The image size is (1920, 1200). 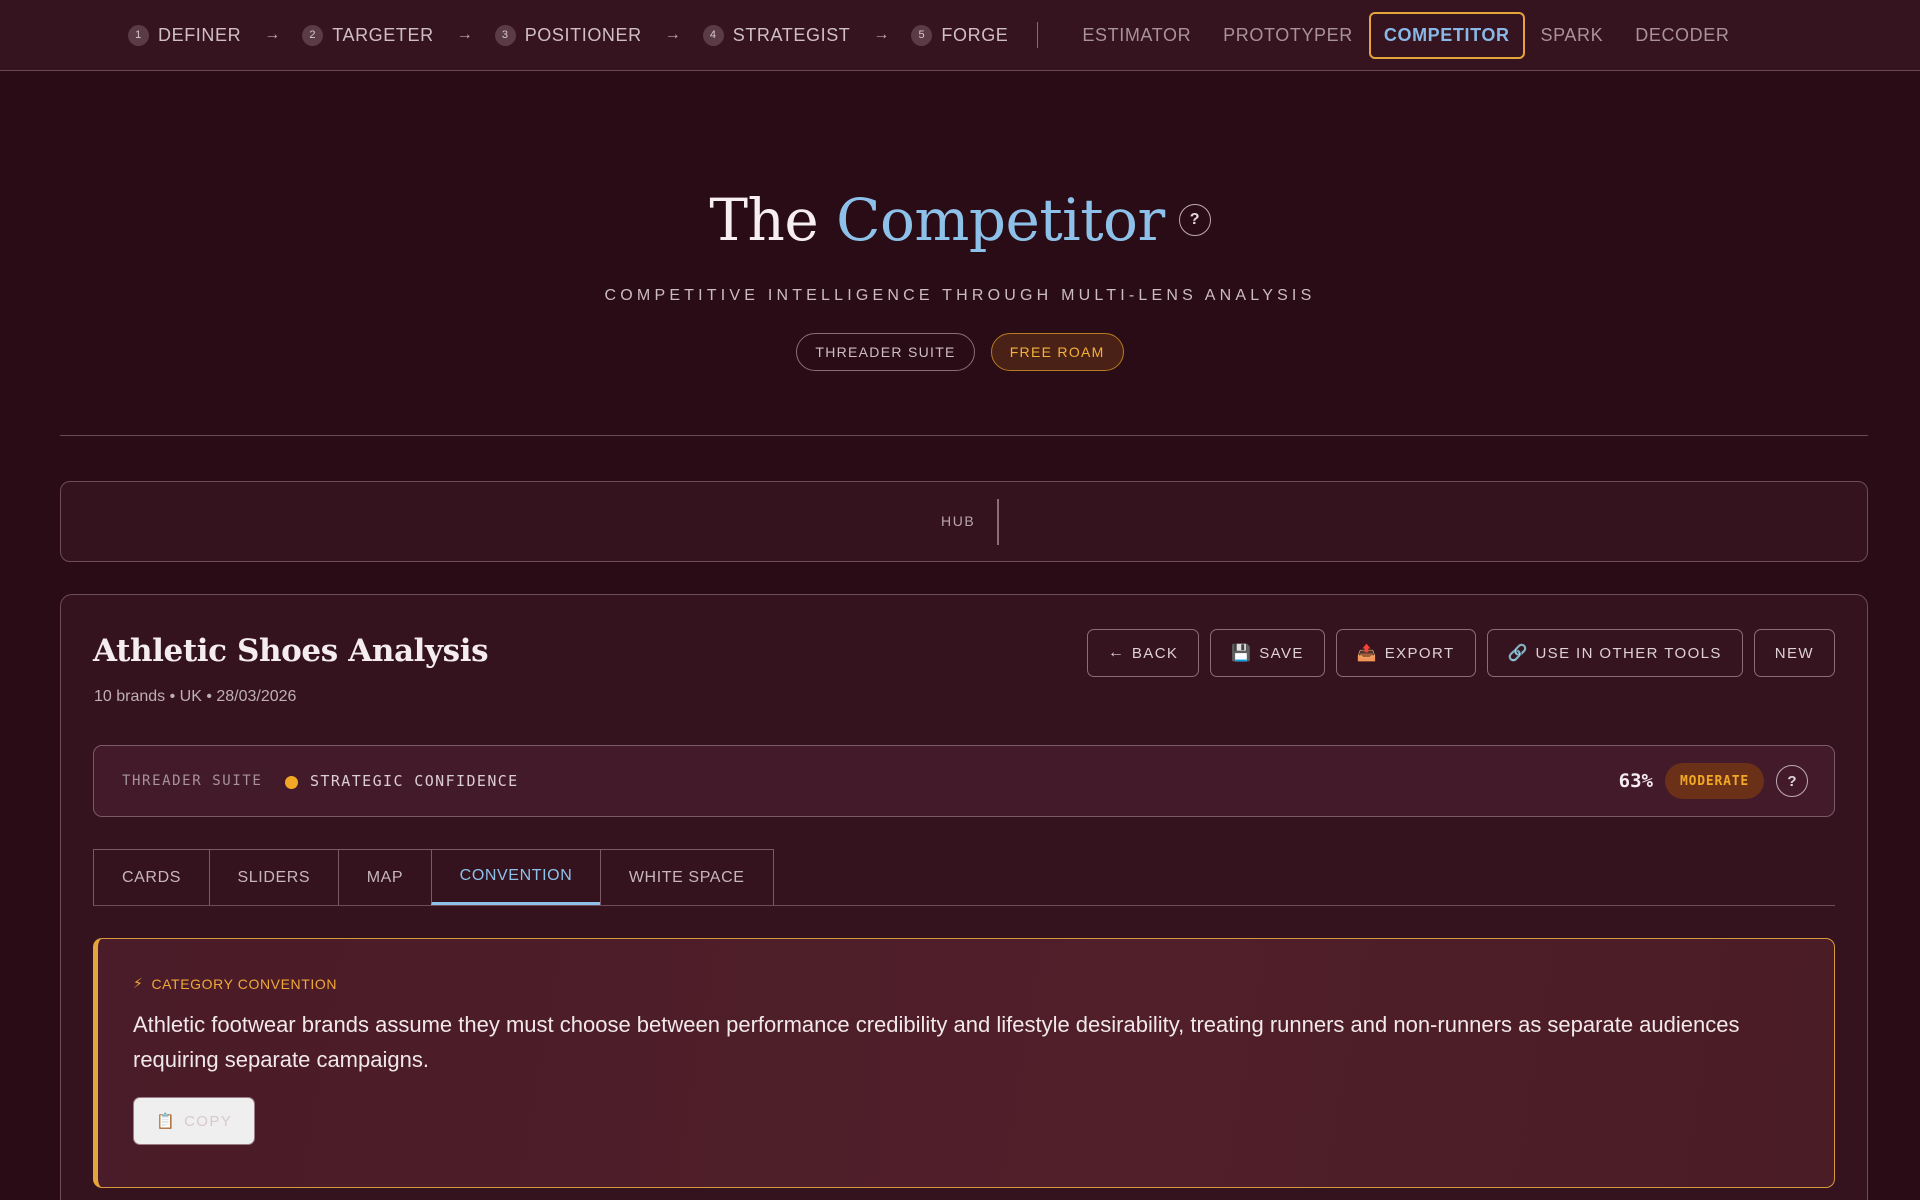 I want to click on status-dot-icon, so click(x=291, y=782).